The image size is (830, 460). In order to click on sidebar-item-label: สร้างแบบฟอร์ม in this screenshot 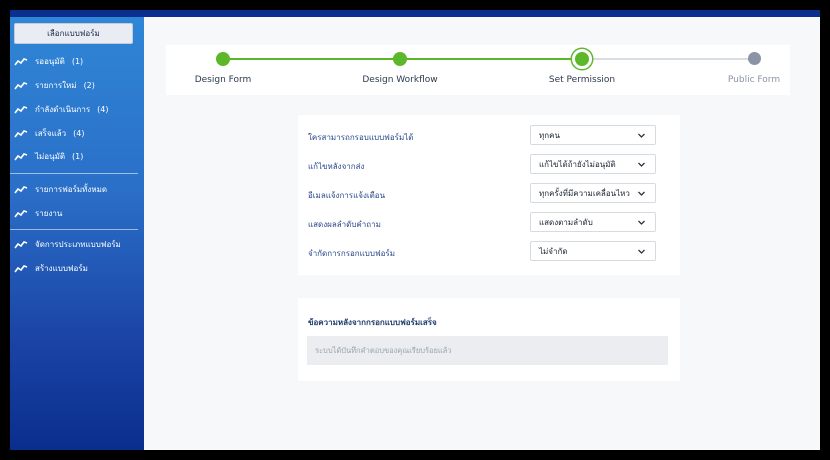, I will do `click(61, 268)`.